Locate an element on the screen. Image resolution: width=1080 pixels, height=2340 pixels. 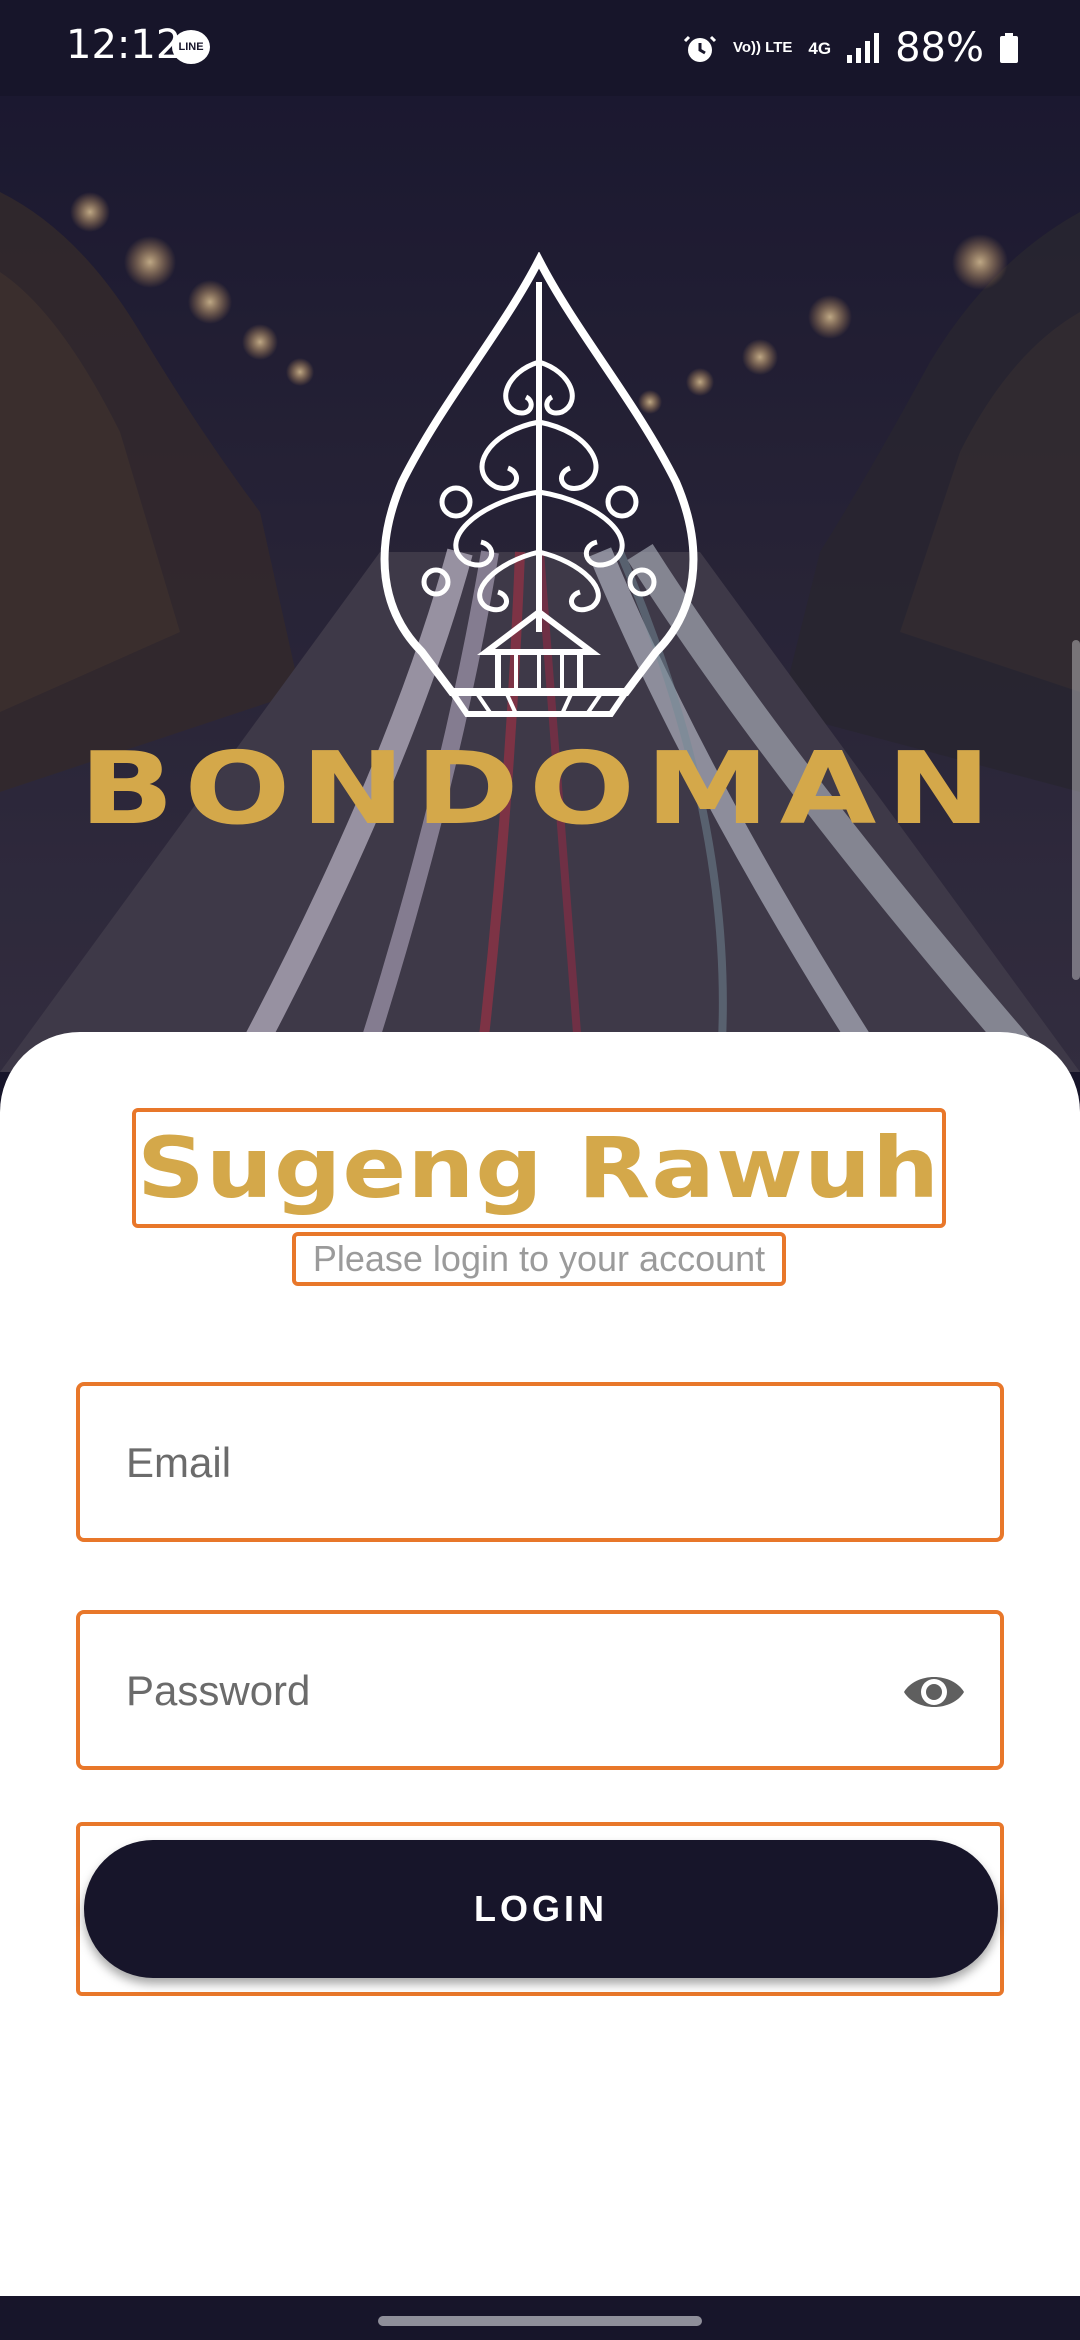
network-4g-indicator: 4G is located at coordinates (820, 48).